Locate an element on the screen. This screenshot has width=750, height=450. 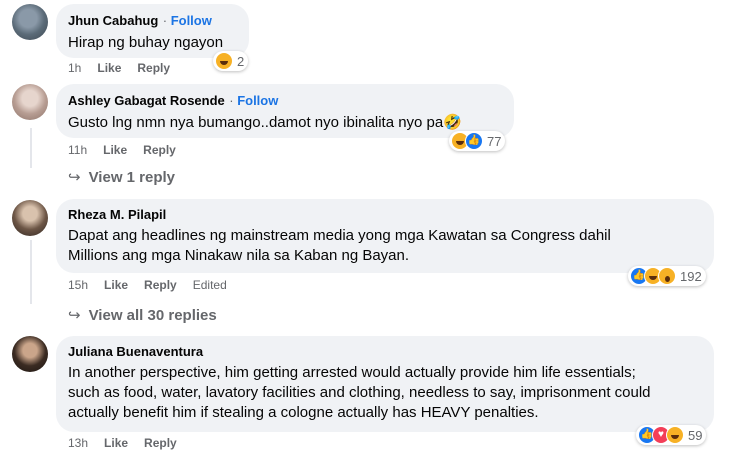
comment-time: 15h is located at coordinates (78, 285).